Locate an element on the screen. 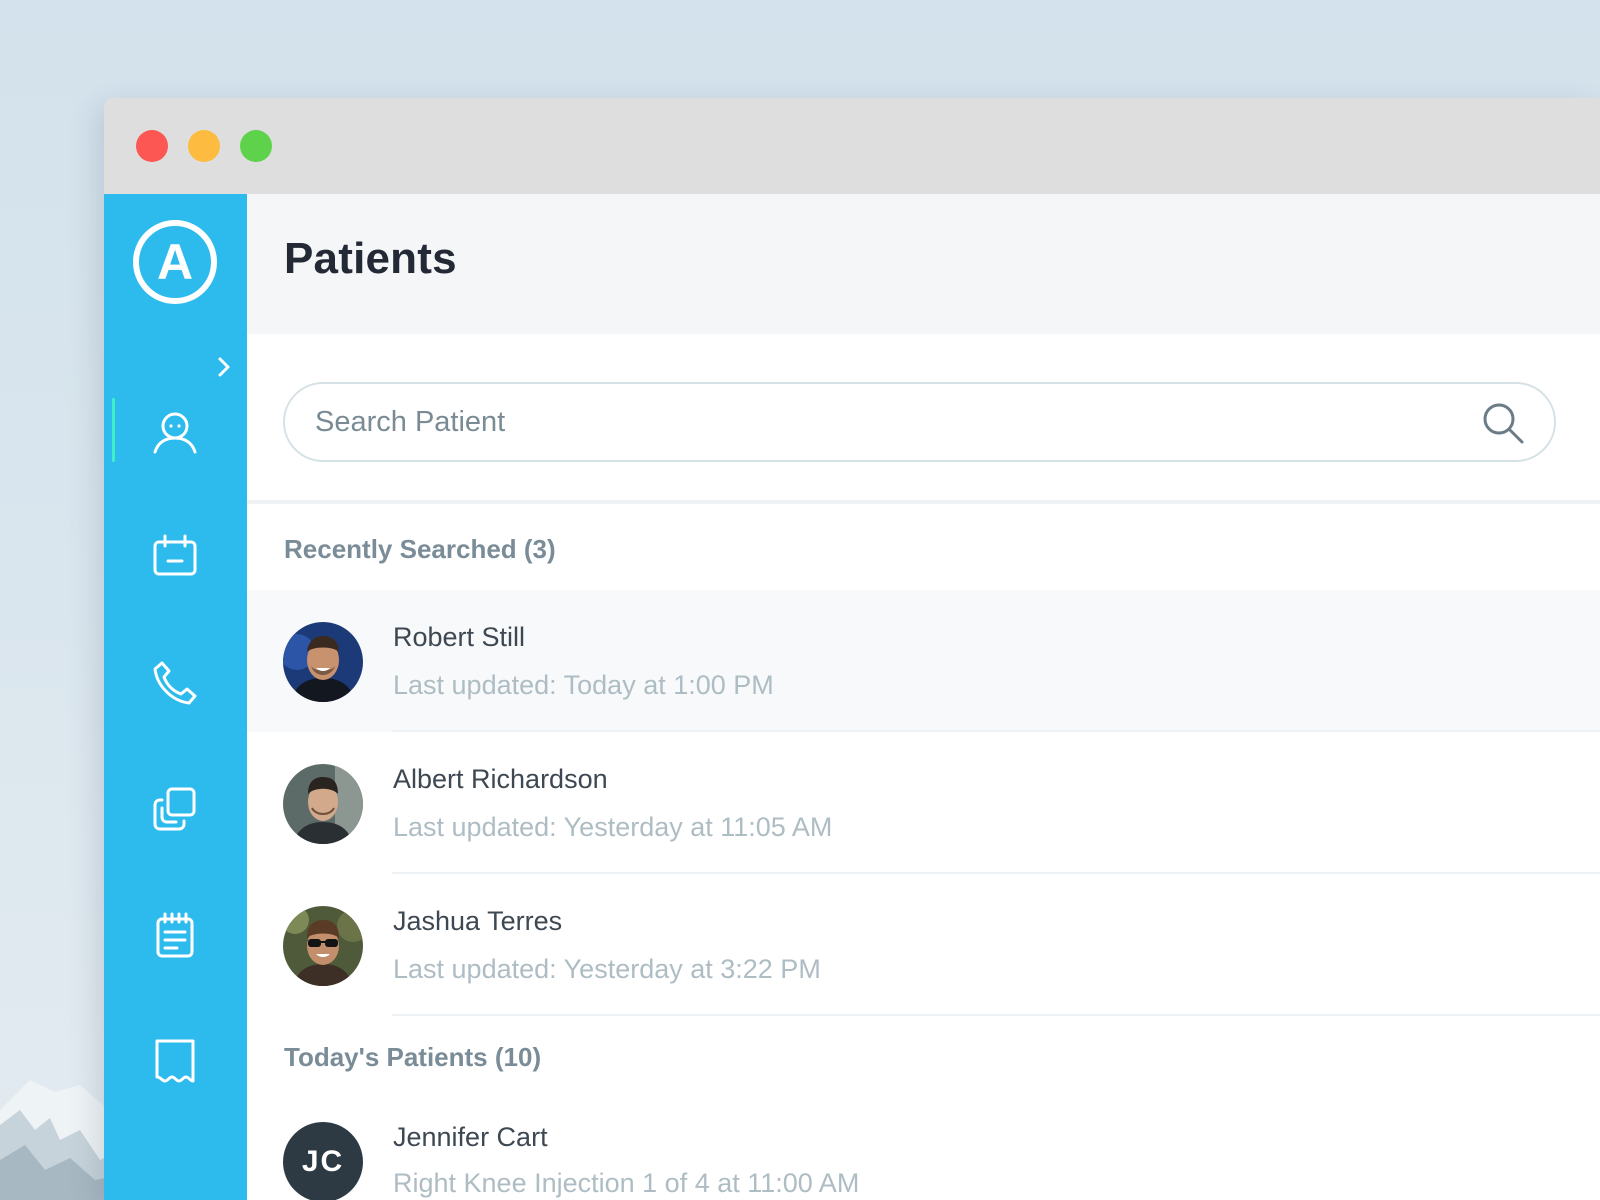 Image resolution: width=1600 pixels, height=1200 pixels. patient-last-updated: Last updated: Yesterday at 3:22 PM is located at coordinates (607, 969).